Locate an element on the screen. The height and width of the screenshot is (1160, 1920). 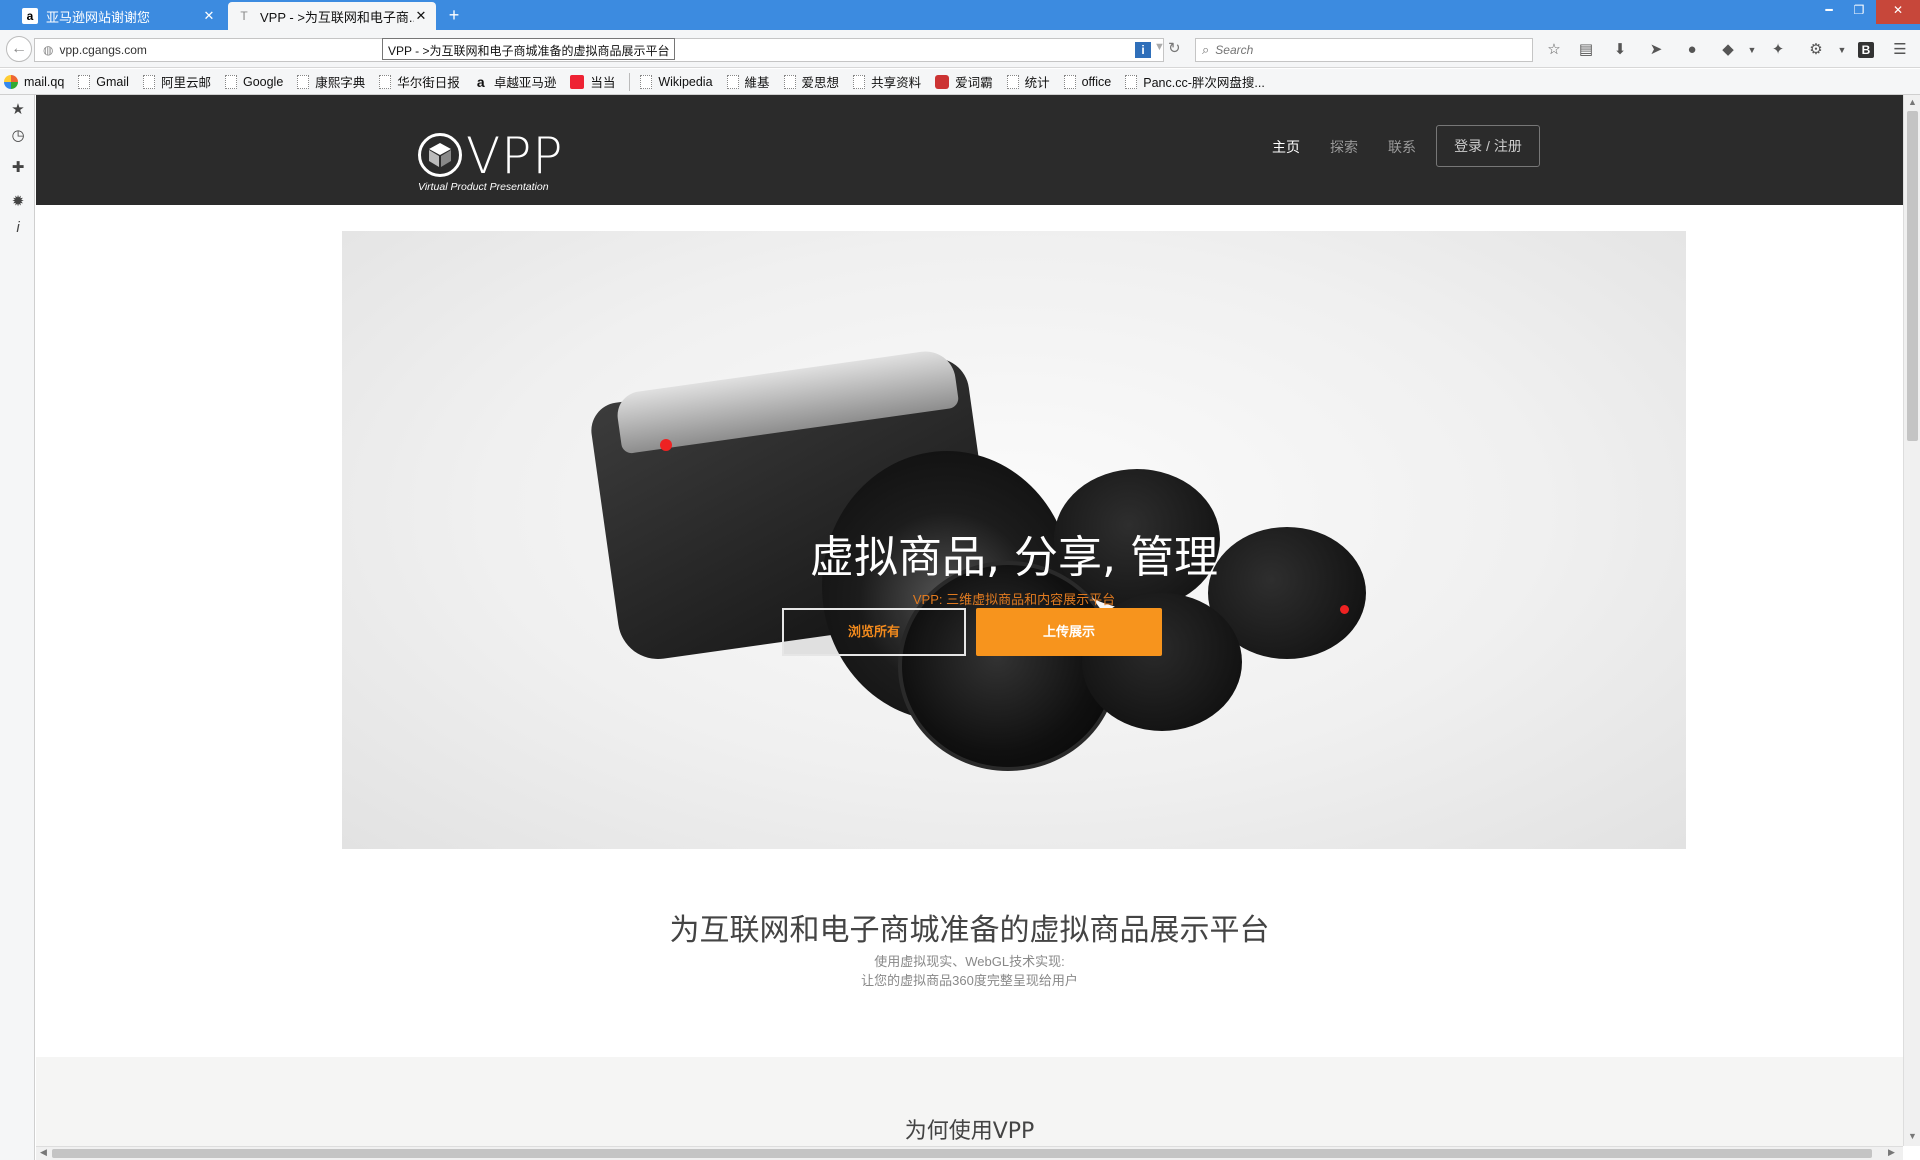
scroll-right-icon: ▶ is located at coordinates (1891, 1152).